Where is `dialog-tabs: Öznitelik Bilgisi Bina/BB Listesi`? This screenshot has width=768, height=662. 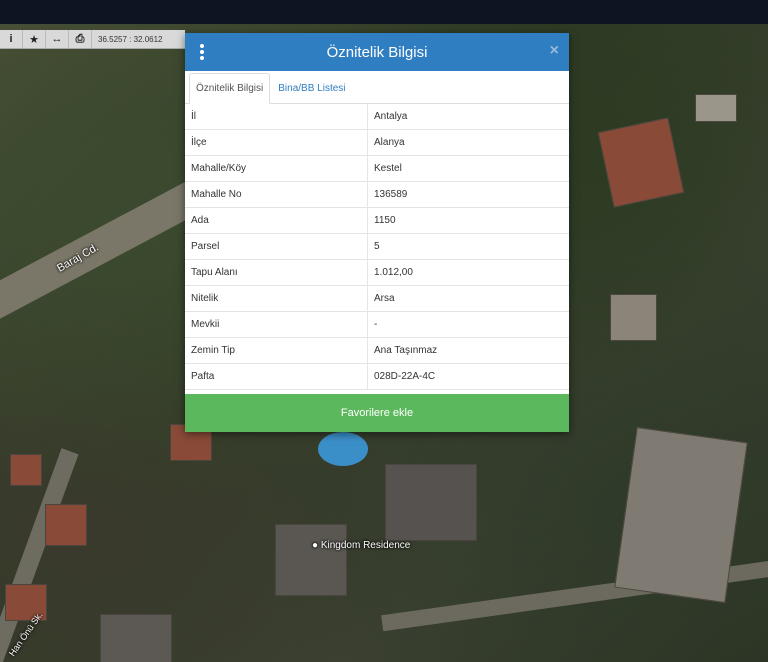 dialog-tabs: Öznitelik Bilgisi Bina/BB Listesi is located at coordinates (377, 87).